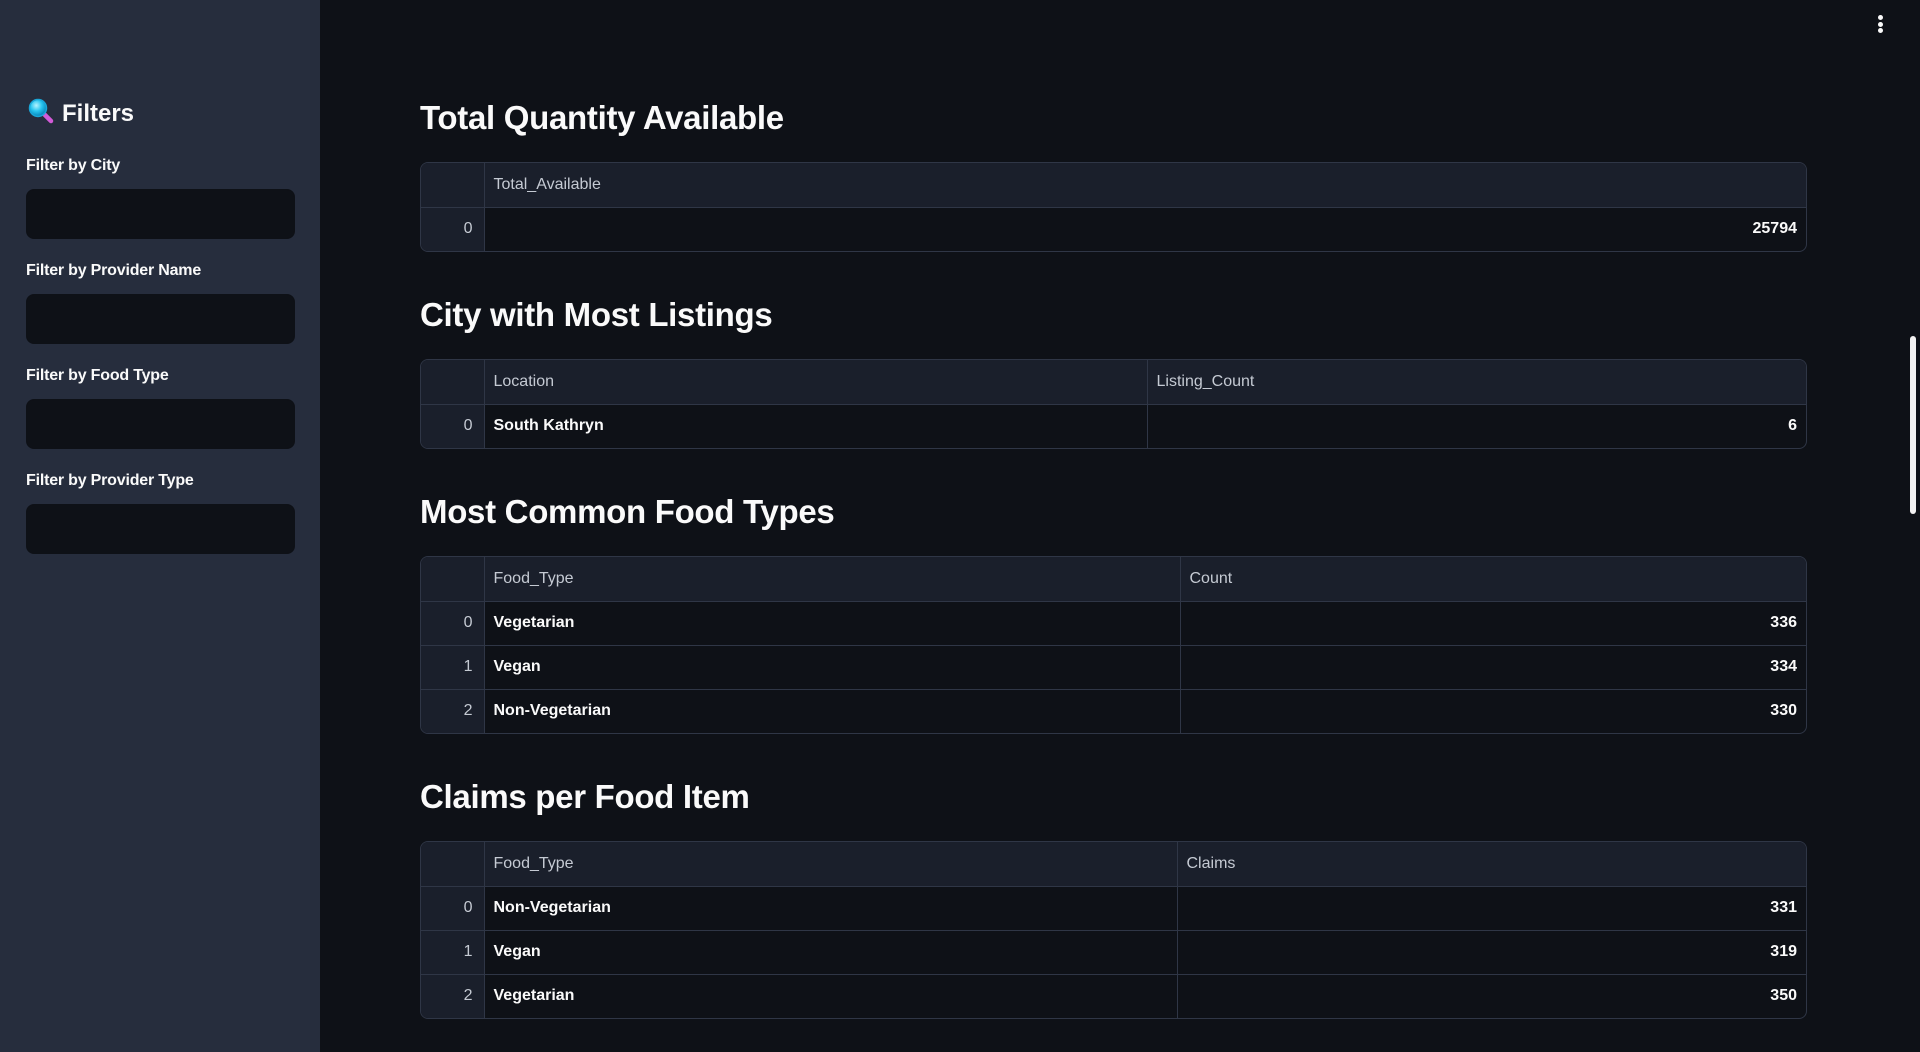  I want to click on main-menu-button, so click(1880, 24).